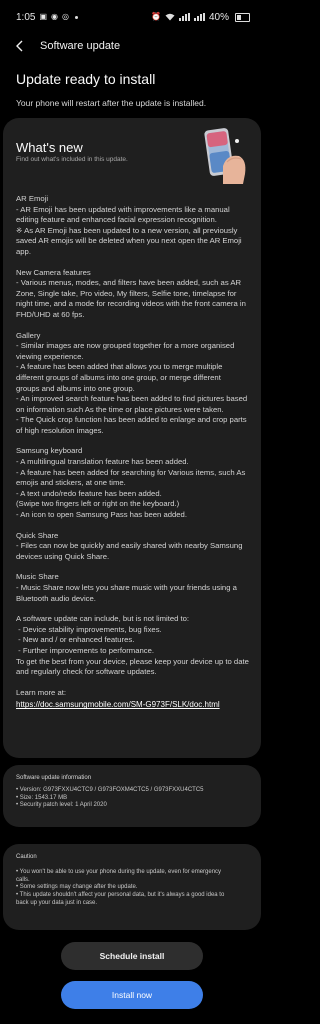 This screenshot has height=1024, width=320. Describe the element at coordinates (41, 692) in the screenshot. I see `learn-more-label: Learn more at:` at that location.